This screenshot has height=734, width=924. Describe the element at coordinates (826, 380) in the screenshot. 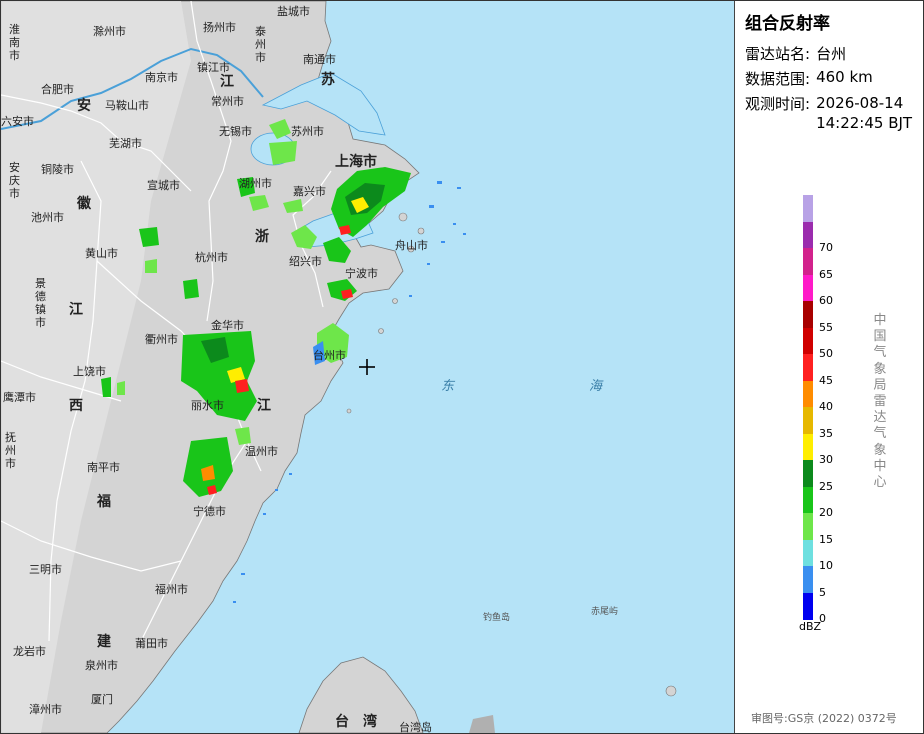

I see `legend-level: 45` at that location.